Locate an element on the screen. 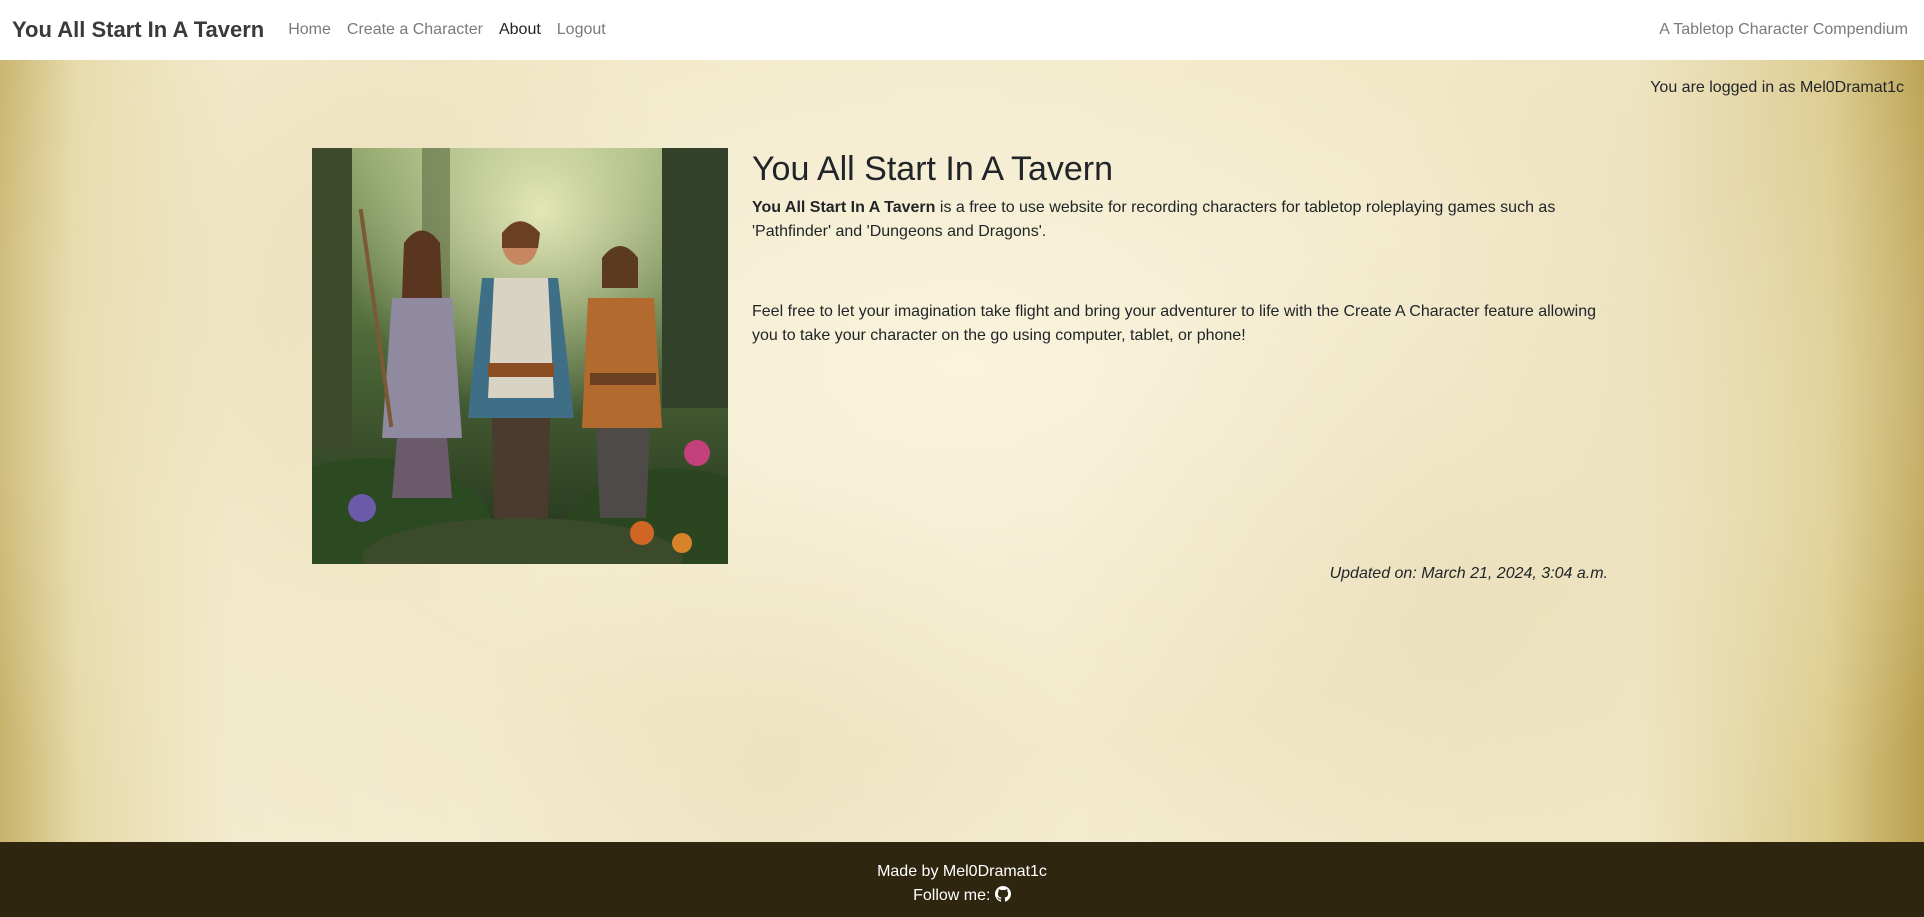 The image size is (1924, 917). page-title: You All Start In A Tavern is located at coordinates (933, 169).